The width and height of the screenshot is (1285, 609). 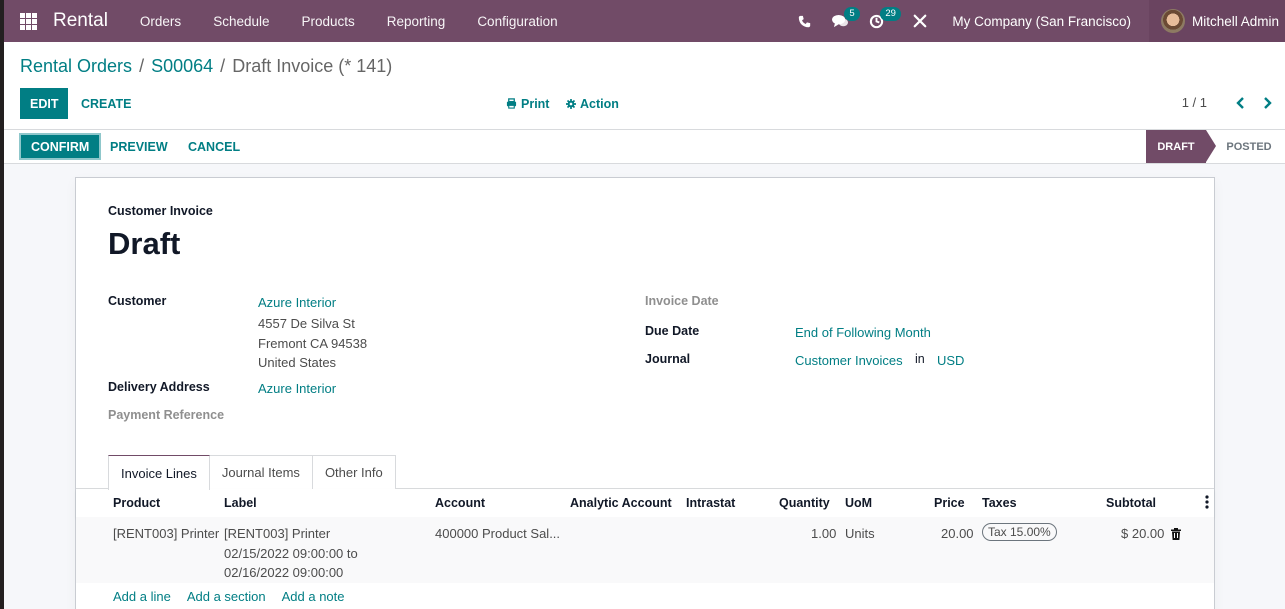 I want to click on add-line-link: Add a line, so click(x=142, y=596).